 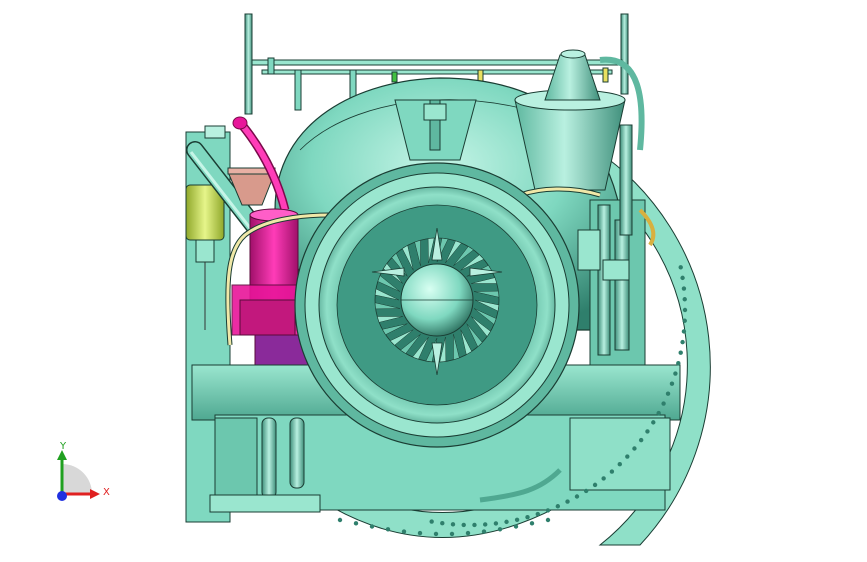 I want to click on z-axis-dot, so click(x=62, y=496).